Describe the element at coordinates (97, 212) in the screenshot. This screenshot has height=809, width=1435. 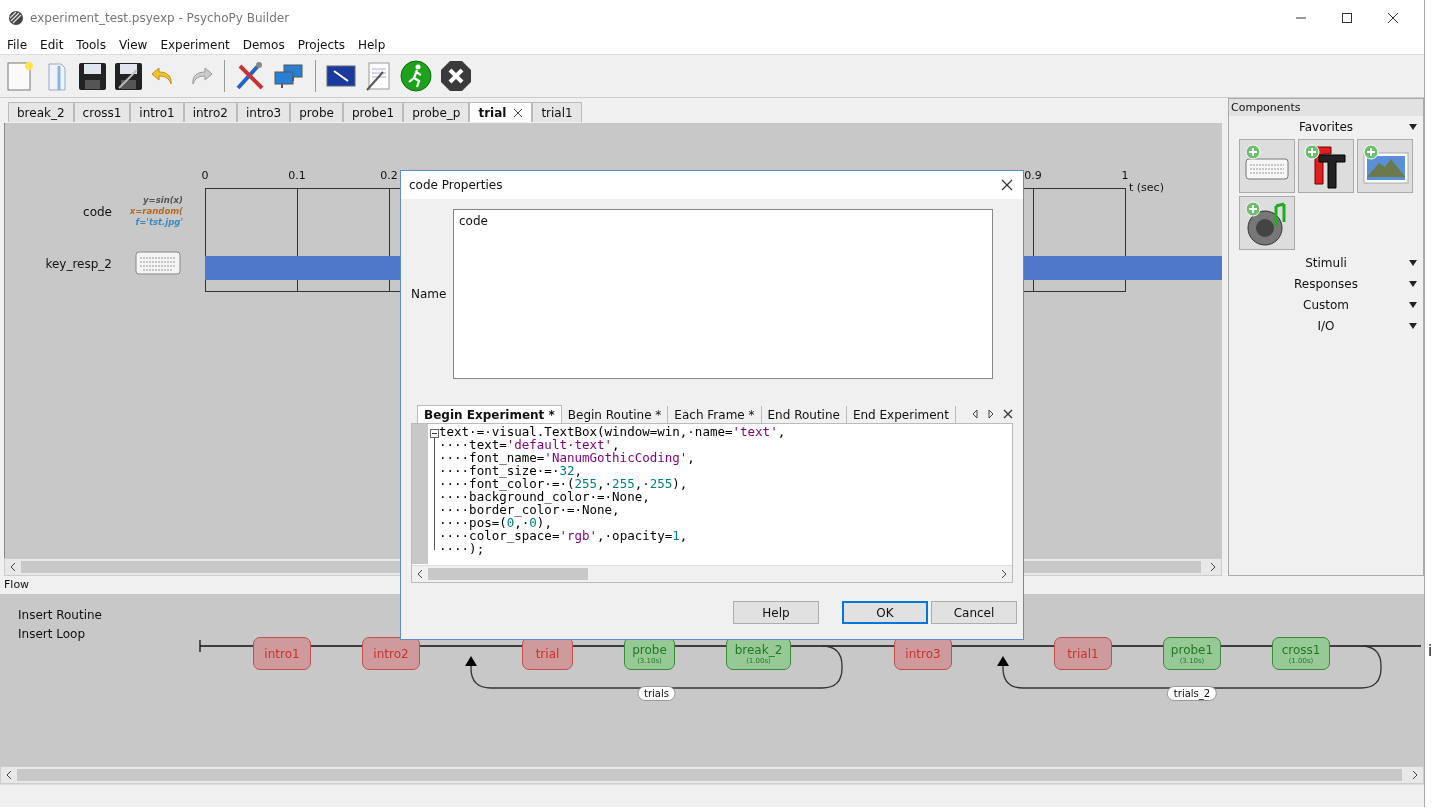
I see `component-name: code` at that location.